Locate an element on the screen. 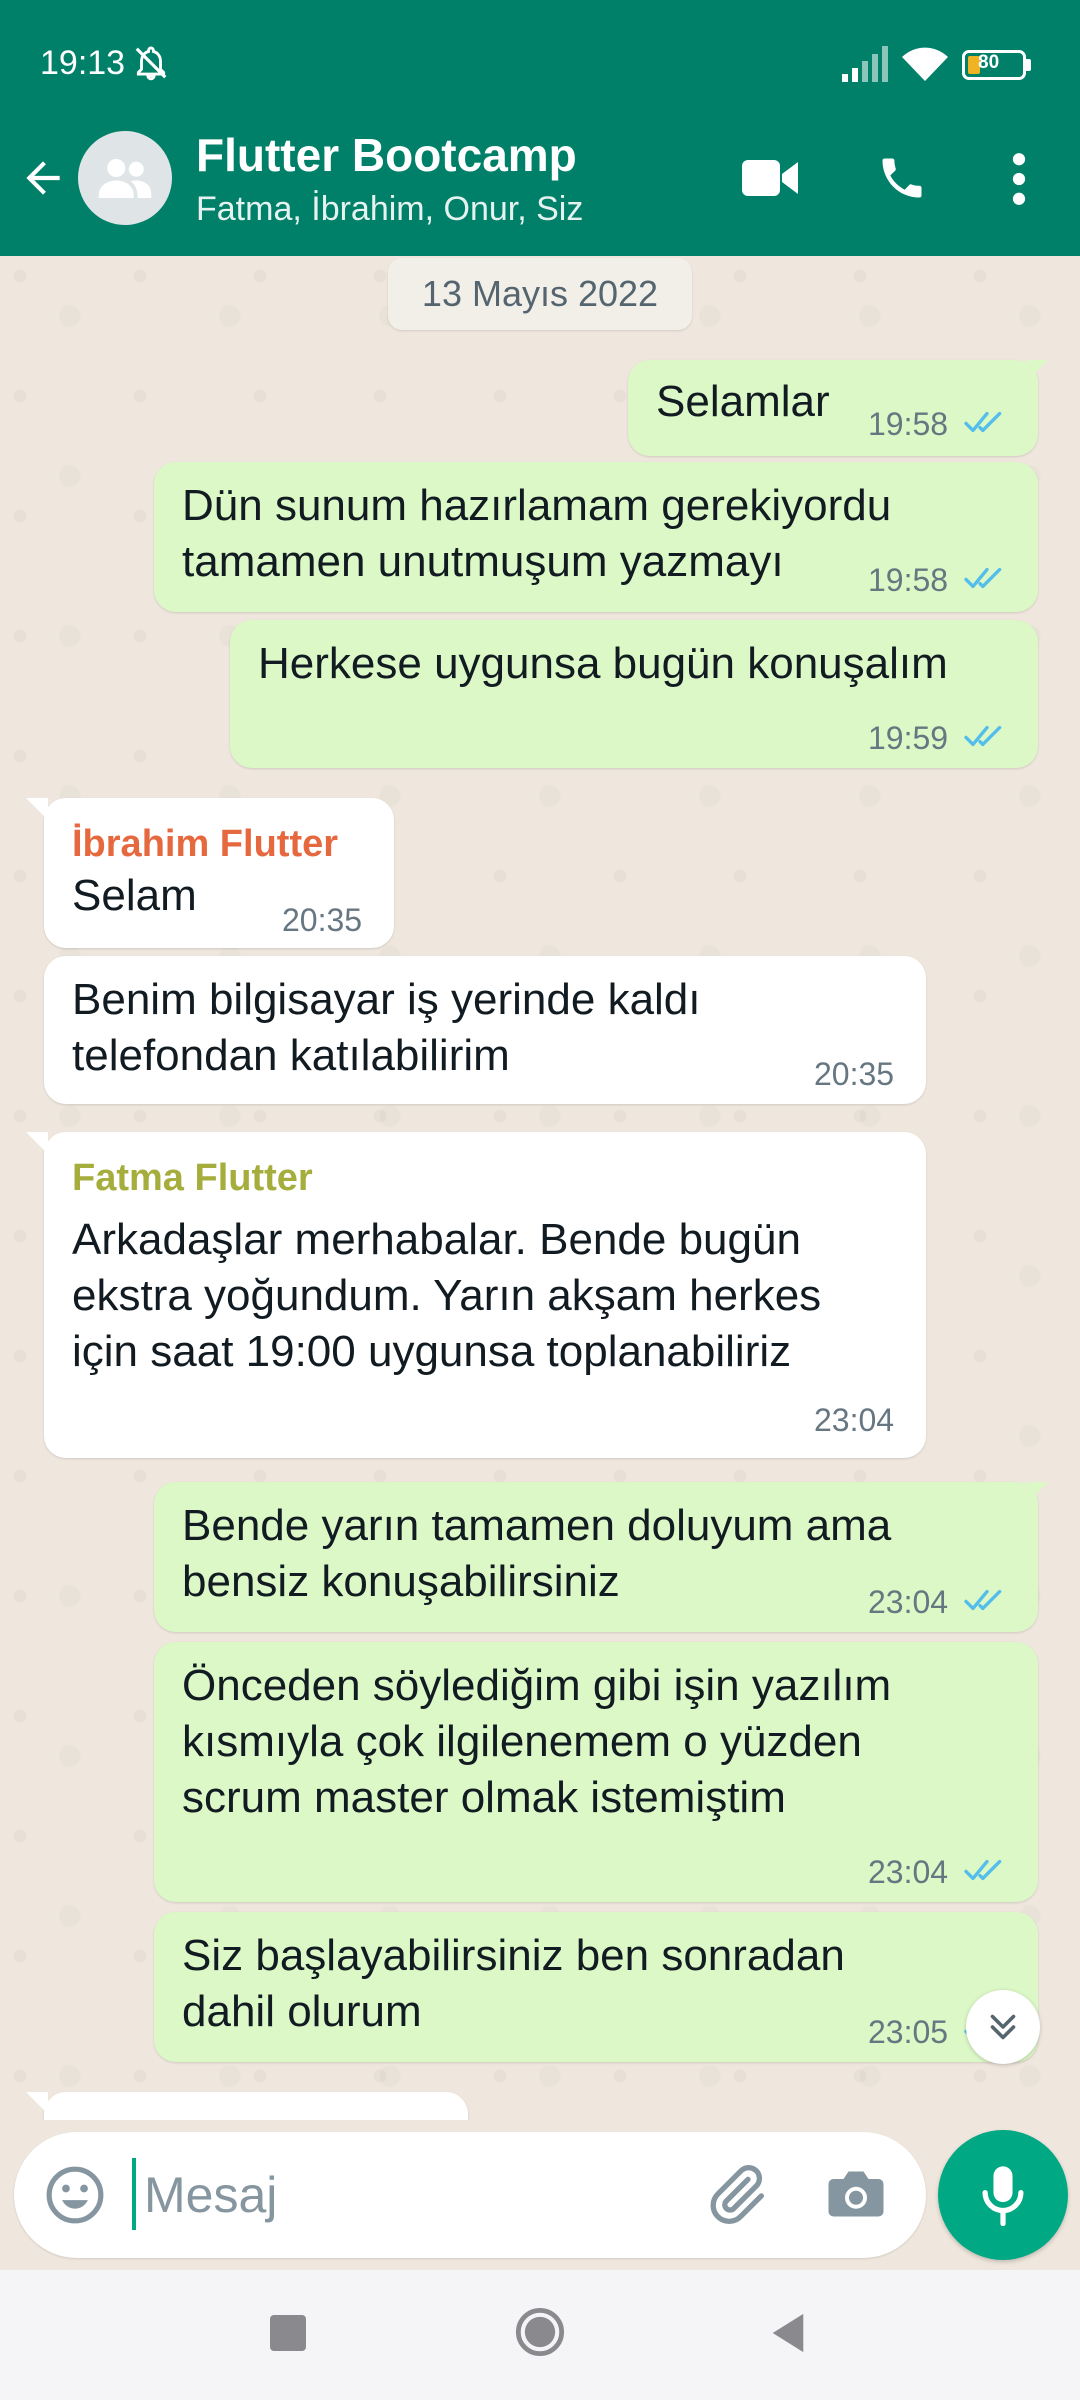  chat-title: Flutter Bootcamp is located at coordinates (386, 155).